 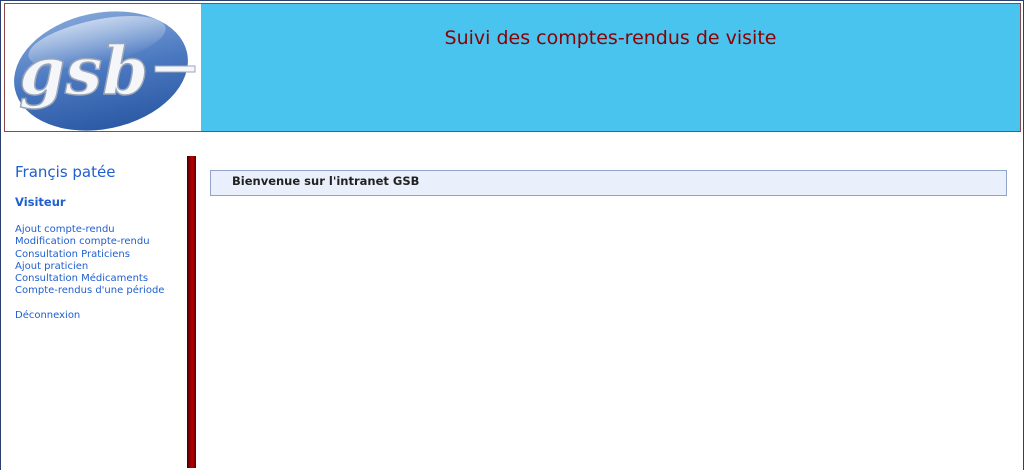 I want to click on welcome-box: Bienvenue sur l'intranet GSB, so click(x=608, y=183).